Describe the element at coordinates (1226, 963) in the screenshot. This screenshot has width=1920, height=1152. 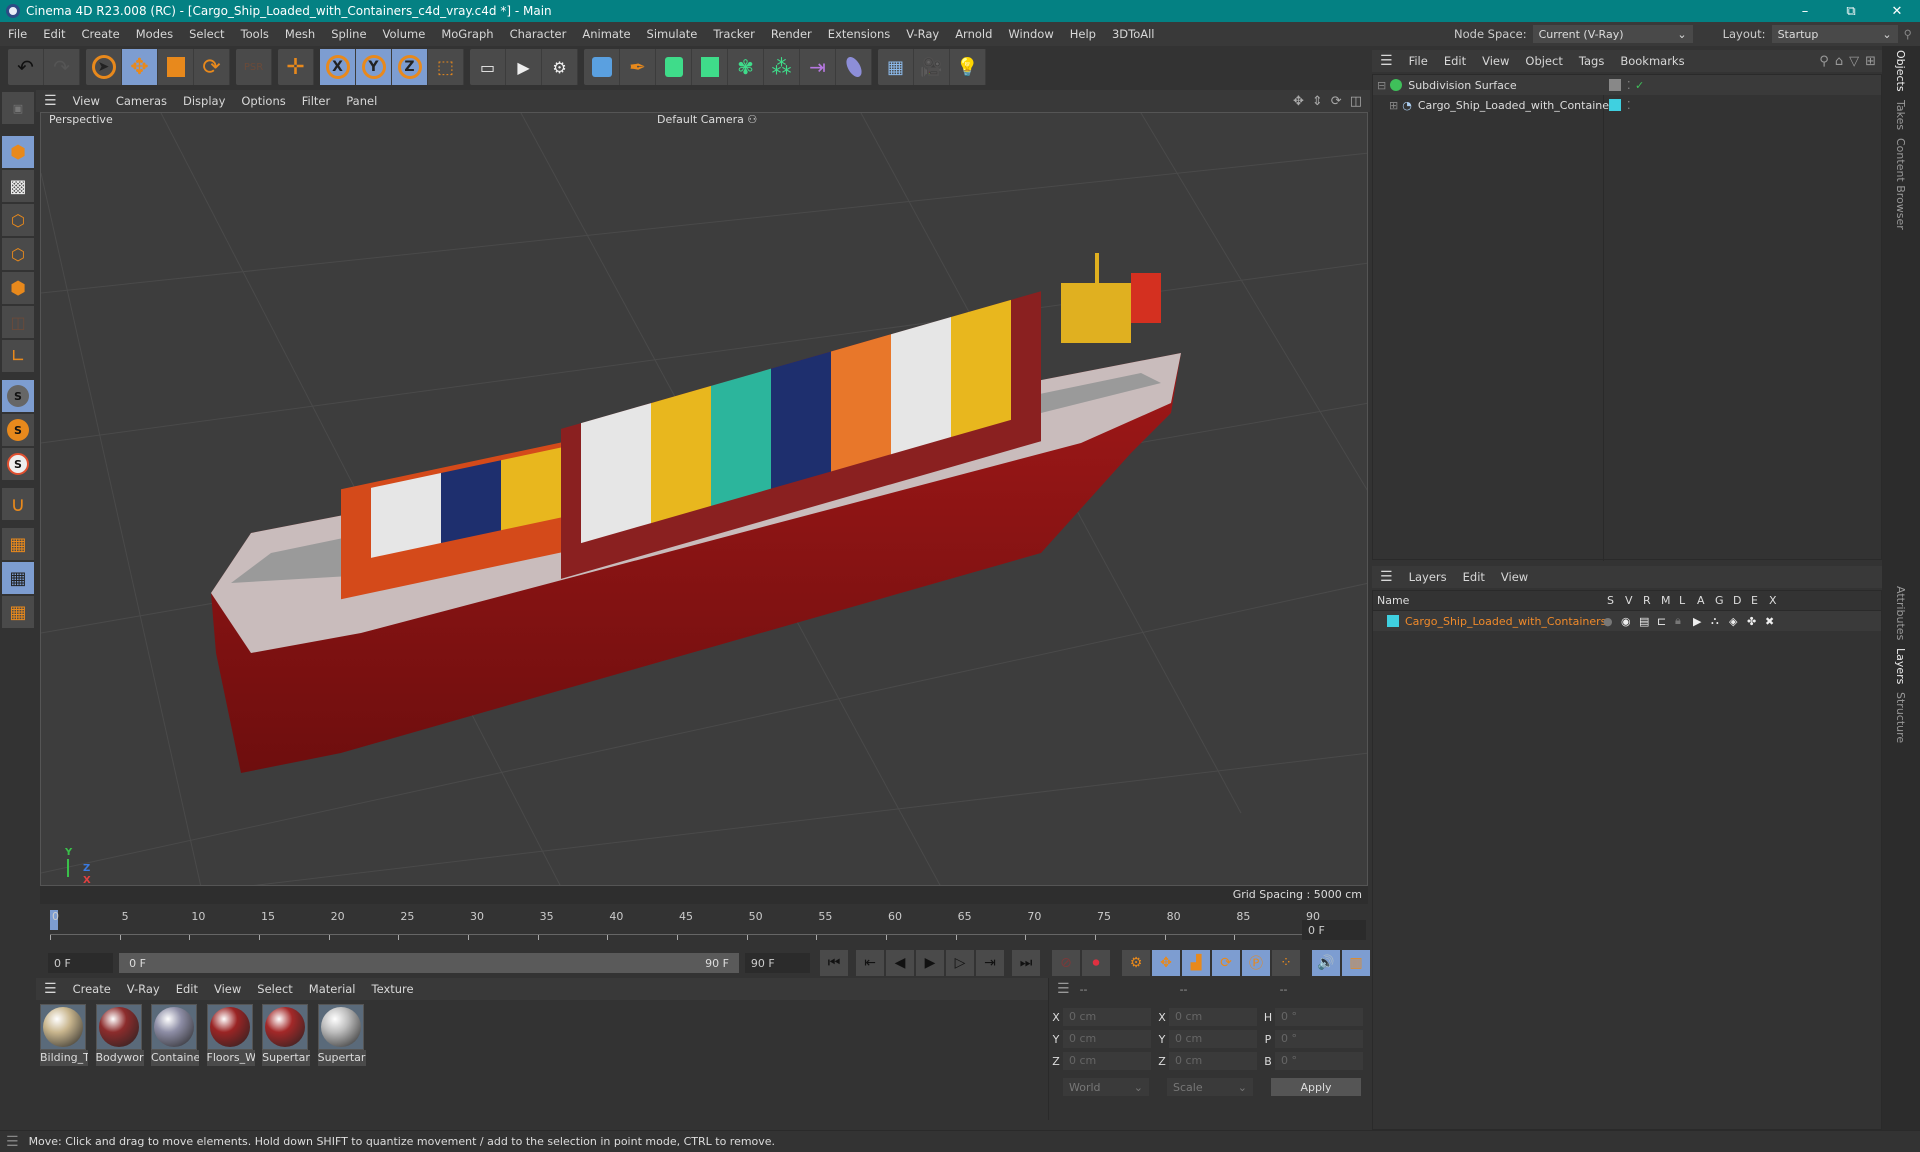
I see `key-rotation-button: ⟳` at that location.